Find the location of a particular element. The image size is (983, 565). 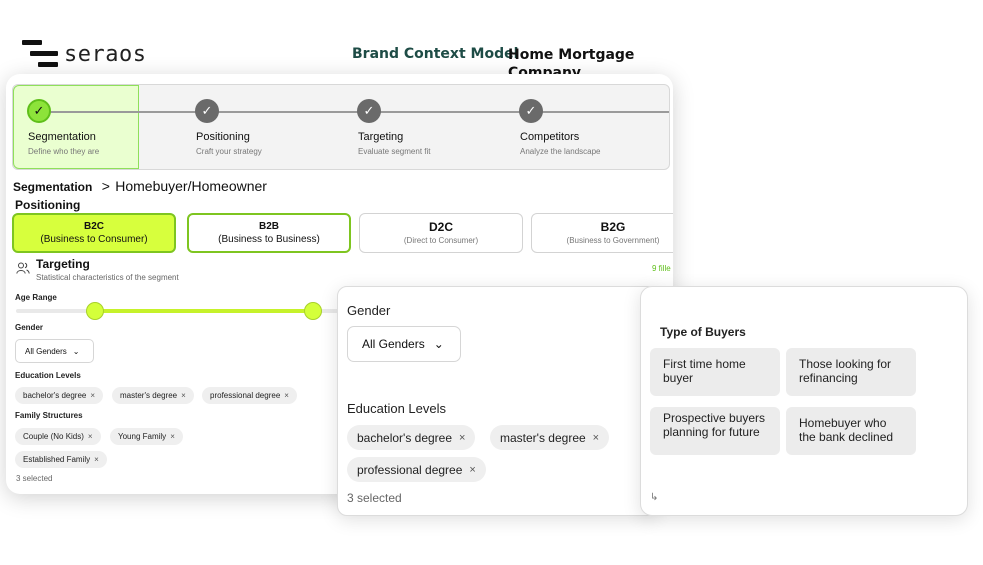

buyer-types-title: Type of Buyers is located at coordinates (703, 332).